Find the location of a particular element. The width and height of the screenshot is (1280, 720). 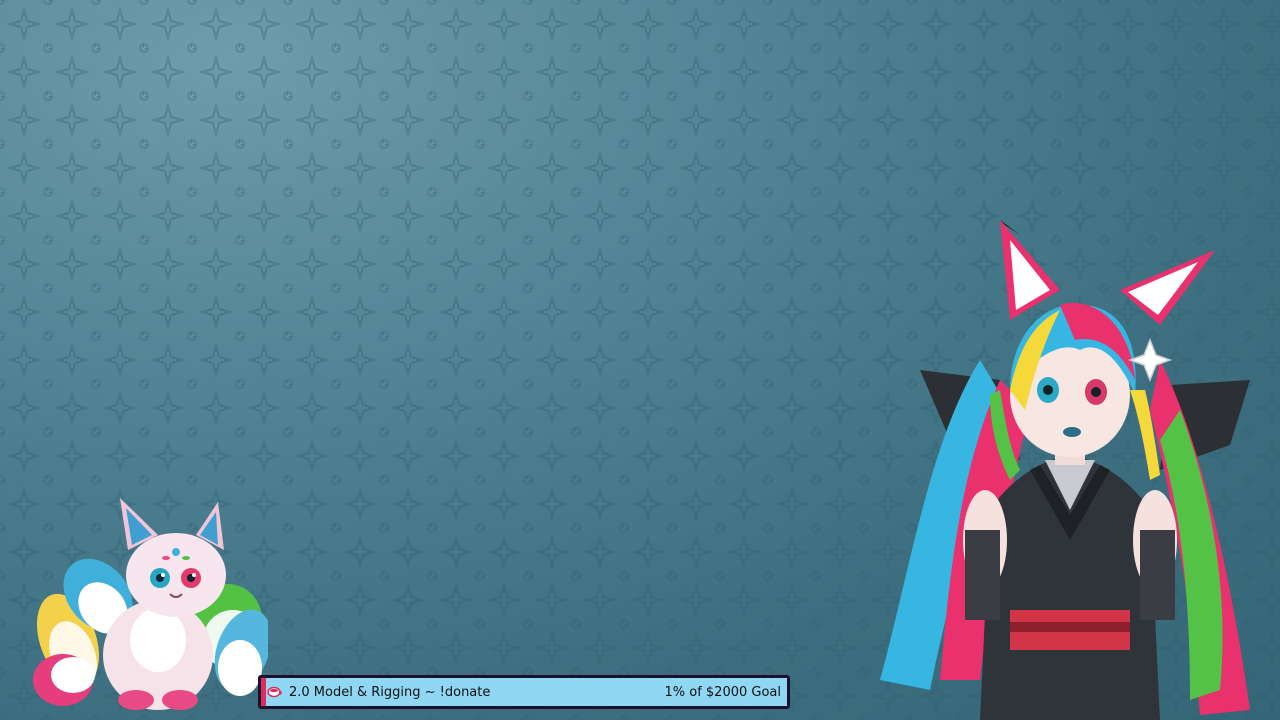

goal-title: 2.0 Model & Rigging ~ !donate is located at coordinates (390, 692).